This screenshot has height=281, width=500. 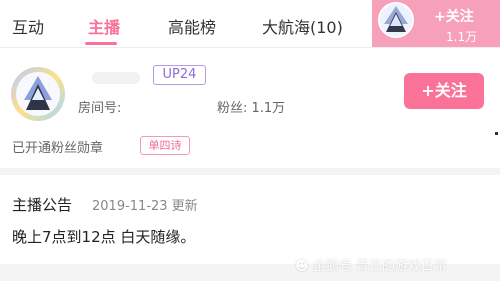 I want to click on room-number-label: 房间号:, so click(x=100, y=108).